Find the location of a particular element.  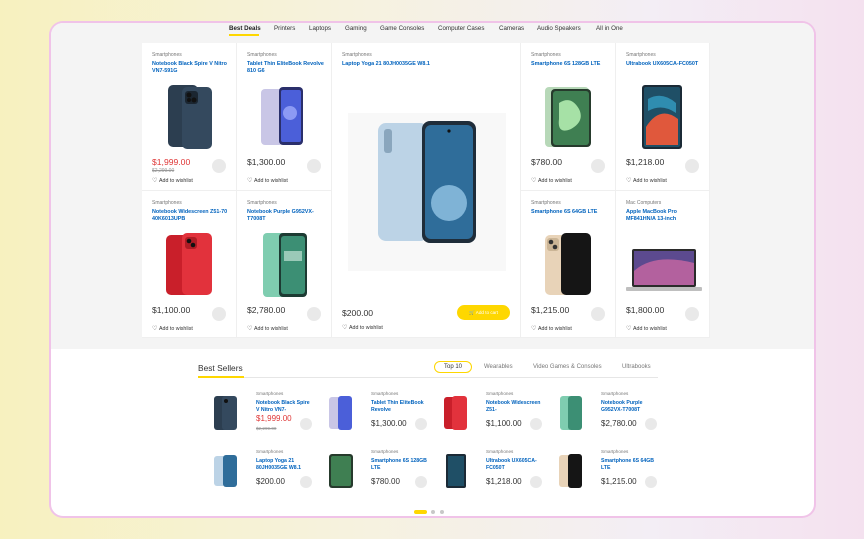

tab-top-10: Top 10 is located at coordinates (453, 367).